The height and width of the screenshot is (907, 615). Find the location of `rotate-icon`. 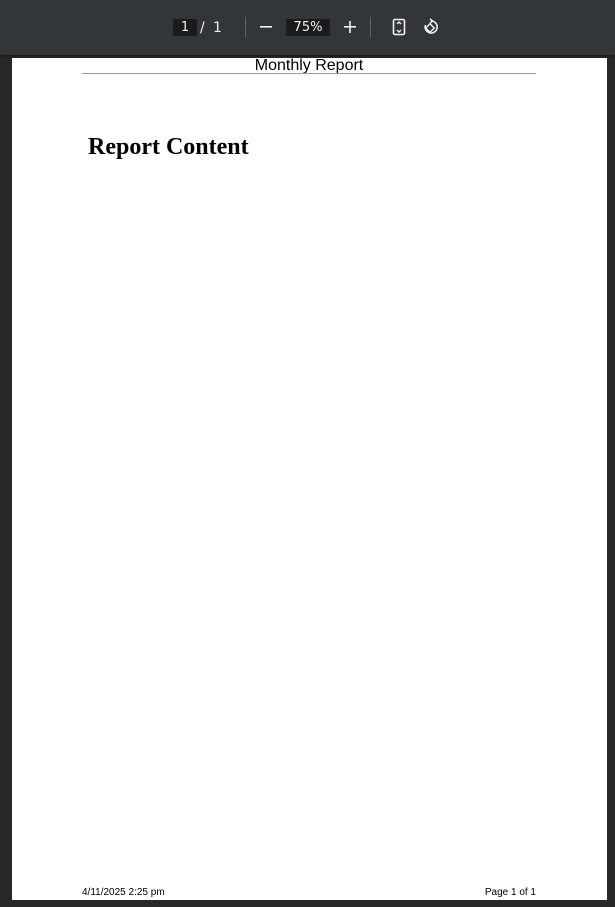

rotate-icon is located at coordinates (431, 26).